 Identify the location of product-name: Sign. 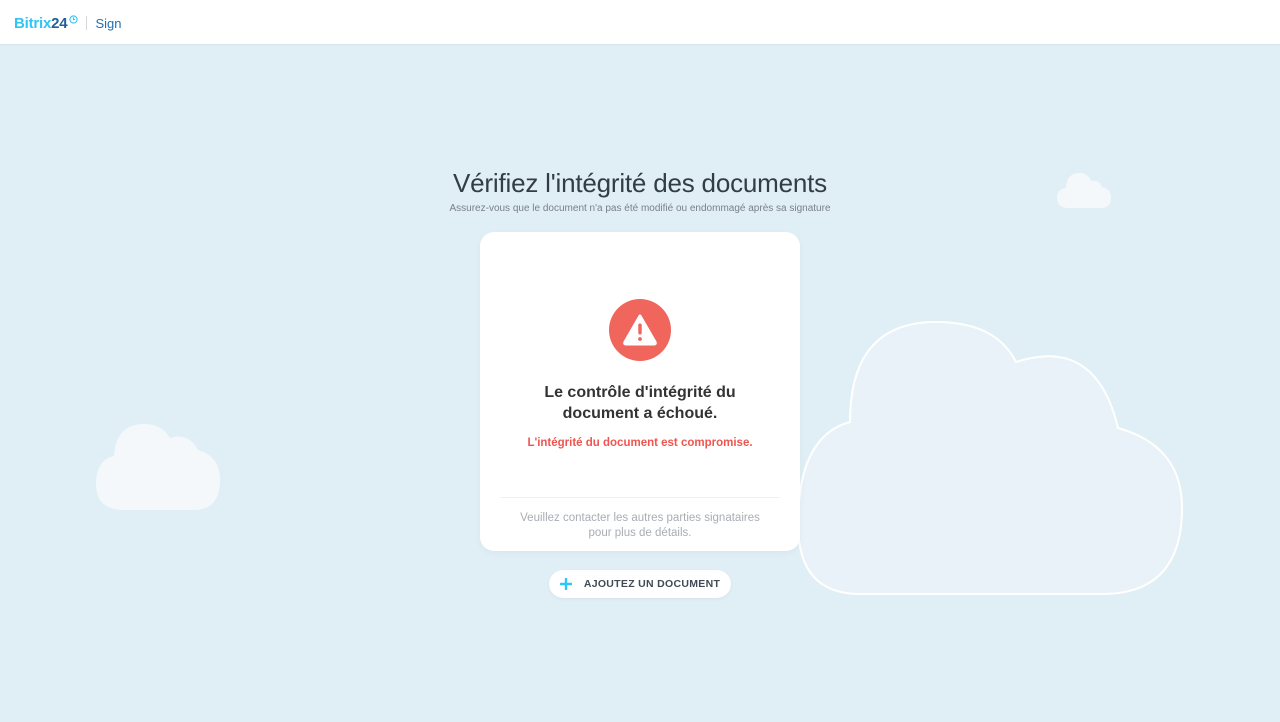
(108, 23).